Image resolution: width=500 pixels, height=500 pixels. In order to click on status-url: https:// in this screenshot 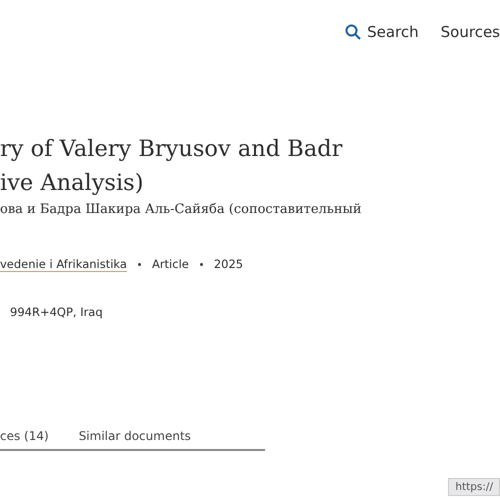, I will do `click(474, 487)`.